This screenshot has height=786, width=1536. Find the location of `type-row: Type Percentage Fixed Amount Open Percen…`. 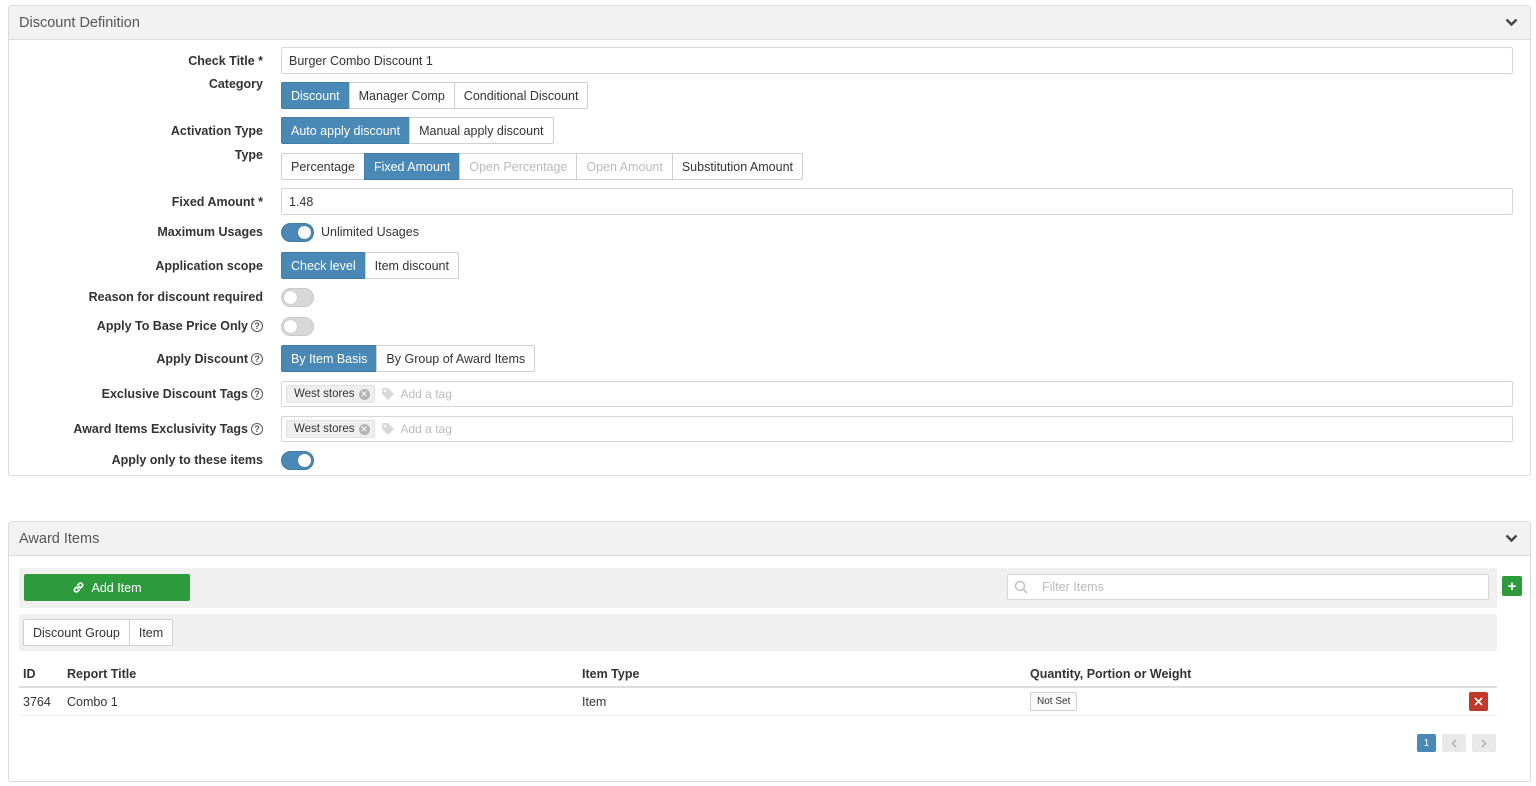

type-row: Type Percentage Fixed Amount Open Percen… is located at coordinates (769, 164).